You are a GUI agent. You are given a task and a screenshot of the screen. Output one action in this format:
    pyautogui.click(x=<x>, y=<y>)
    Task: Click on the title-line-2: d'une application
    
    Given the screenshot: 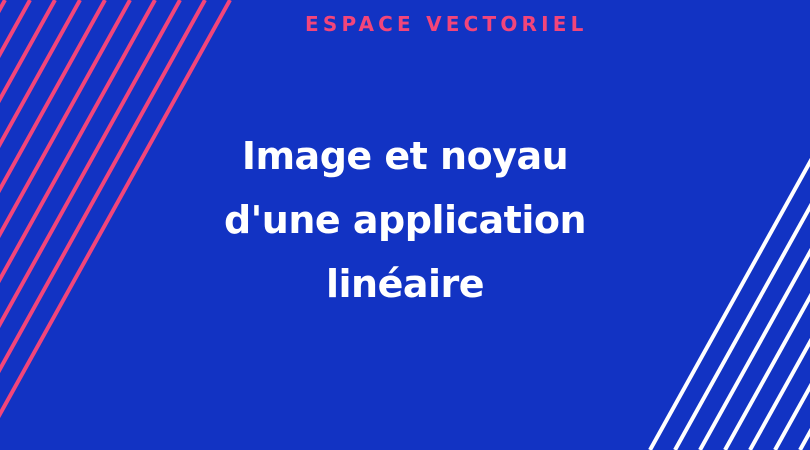 What is the action you would take?
    pyautogui.click(x=405, y=220)
    